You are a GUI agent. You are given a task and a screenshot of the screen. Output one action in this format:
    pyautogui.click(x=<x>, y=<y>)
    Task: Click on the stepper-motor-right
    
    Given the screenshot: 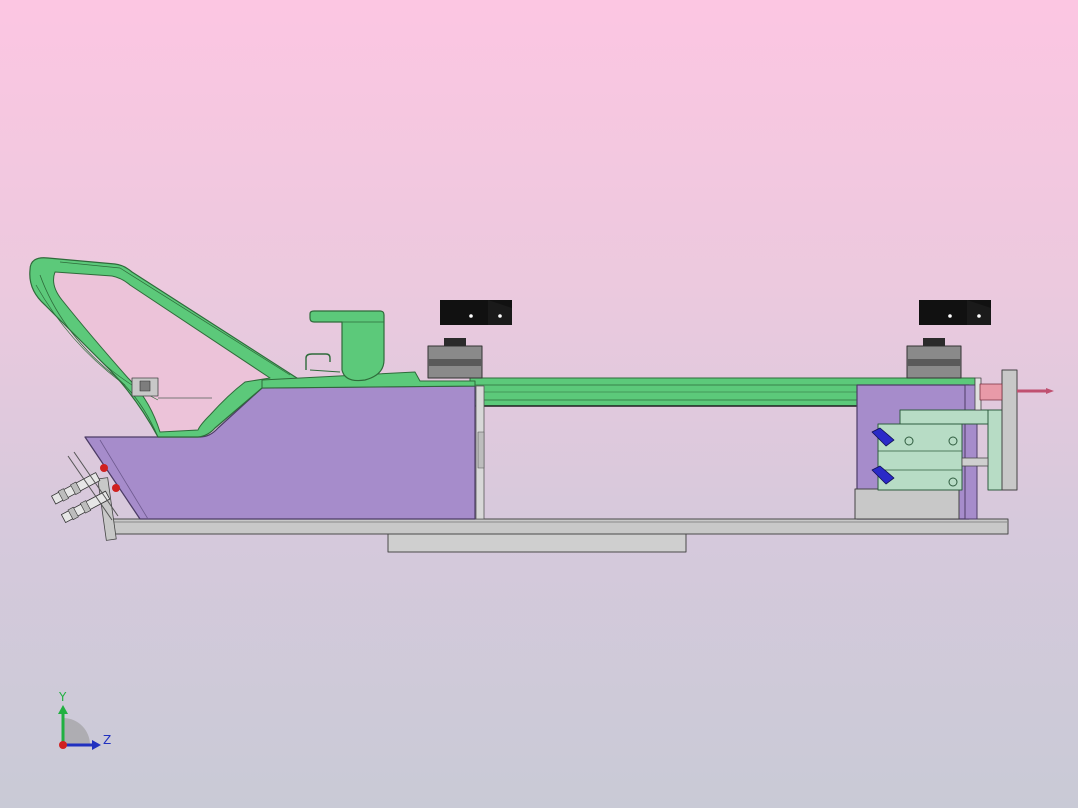 What is the action you would take?
    pyautogui.click(x=948, y=339)
    